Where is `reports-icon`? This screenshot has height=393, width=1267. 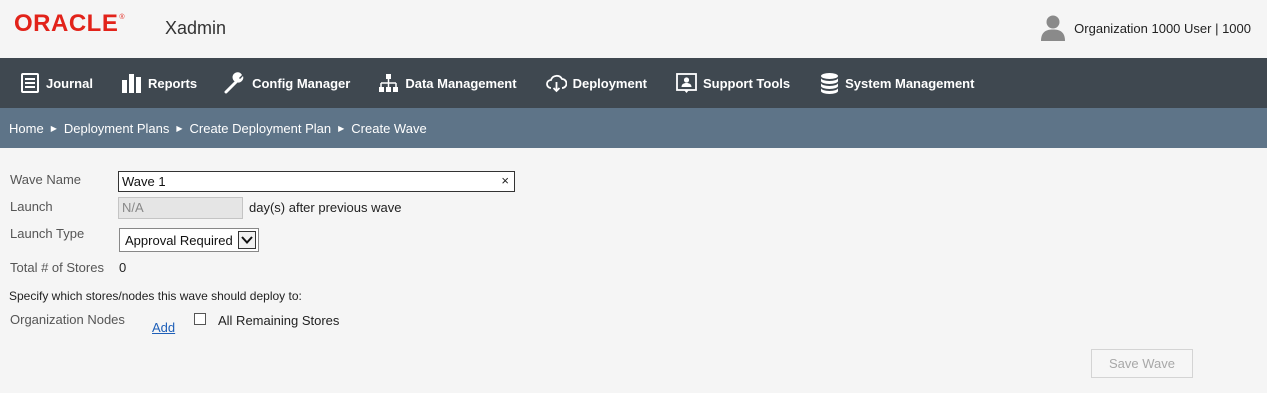 reports-icon is located at coordinates (131, 83).